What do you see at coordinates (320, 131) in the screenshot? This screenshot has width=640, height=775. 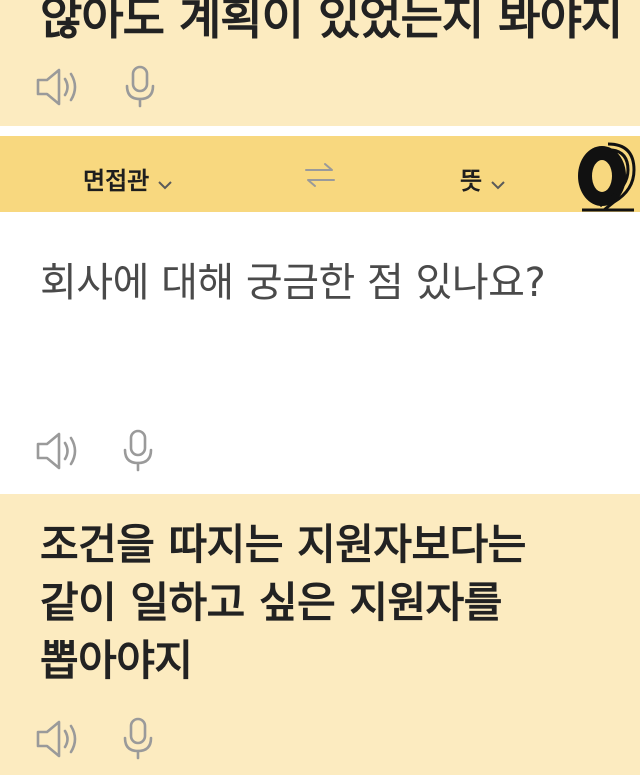 I see `separator` at bounding box center [320, 131].